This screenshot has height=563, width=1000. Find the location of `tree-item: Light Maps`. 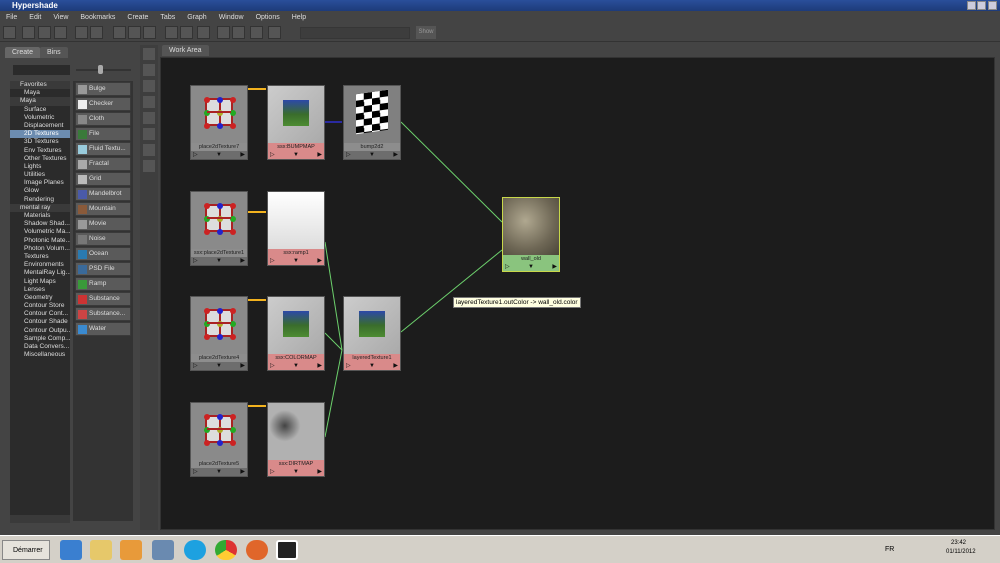

tree-item: Light Maps is located at coordinates (40, 282).